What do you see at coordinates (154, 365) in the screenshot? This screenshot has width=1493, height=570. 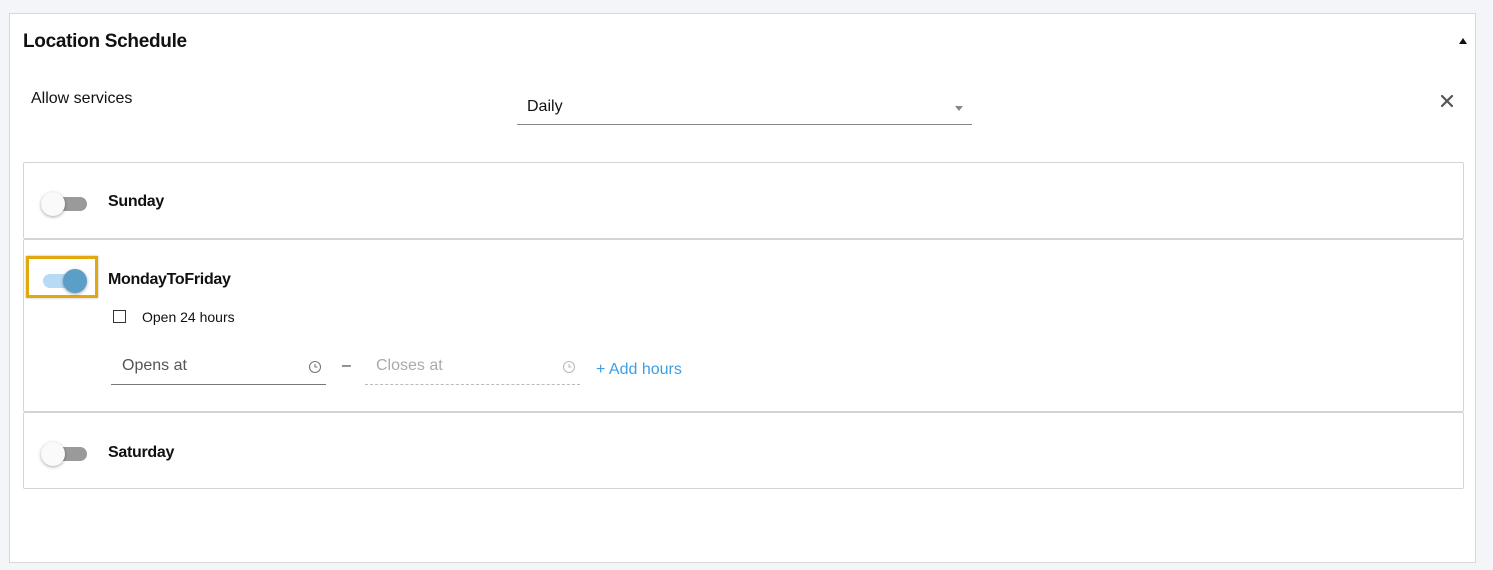 I see `opens-at-placeholder: Opens at` at bounding box center [154, 365].